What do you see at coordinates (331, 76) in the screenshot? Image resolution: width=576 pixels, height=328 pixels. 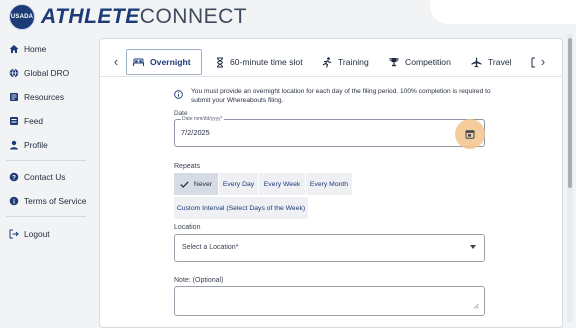 I see `tabs-underline` at bounding box center [331, 76].